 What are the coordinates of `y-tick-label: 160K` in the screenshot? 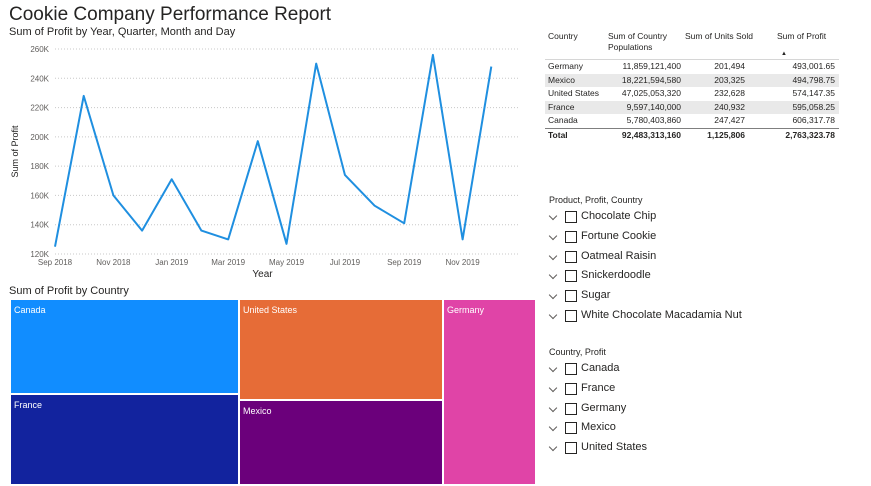 It's located at (39, 195).